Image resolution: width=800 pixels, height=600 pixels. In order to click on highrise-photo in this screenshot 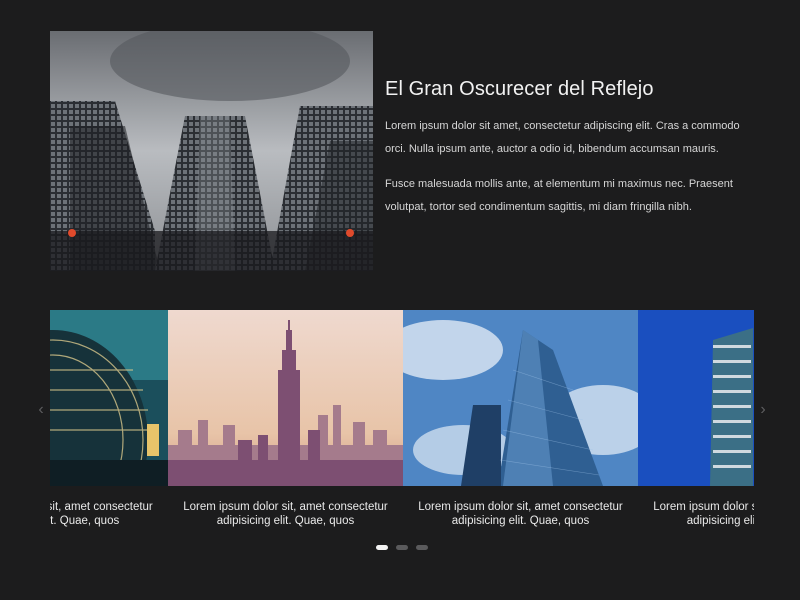, I will do `click(696, 398)`.